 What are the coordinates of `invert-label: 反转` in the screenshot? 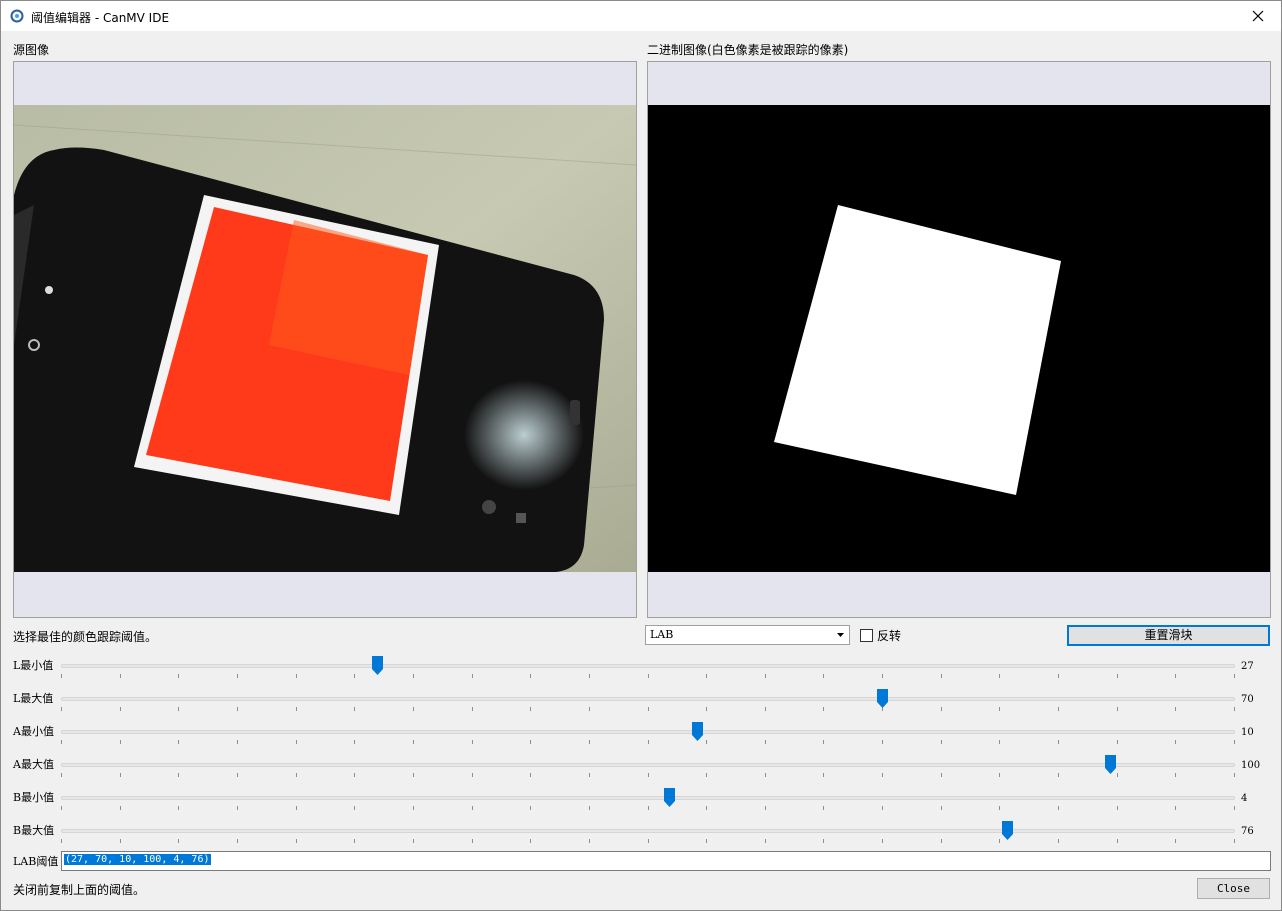 It's located at (889, 636).